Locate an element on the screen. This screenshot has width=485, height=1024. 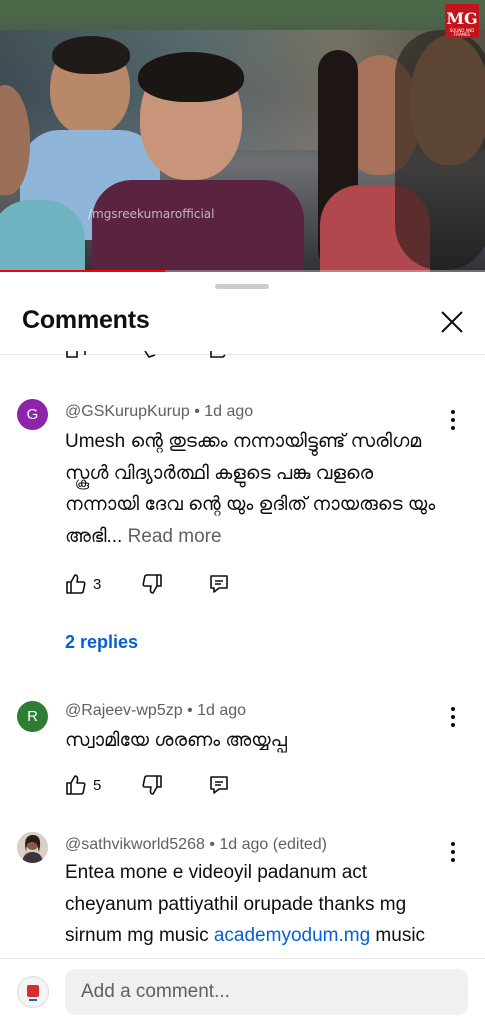
avatar: R is located at coordinates (32, 716).